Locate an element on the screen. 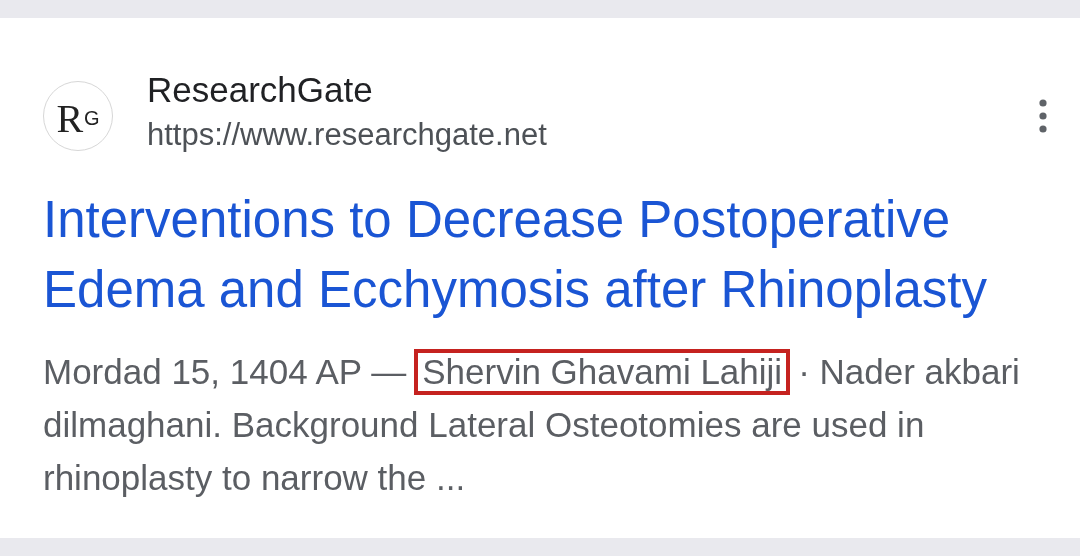 This screenshot has width=1080, height=556. snippet-text: · Nader akbari is located at coordinates (909, 371).